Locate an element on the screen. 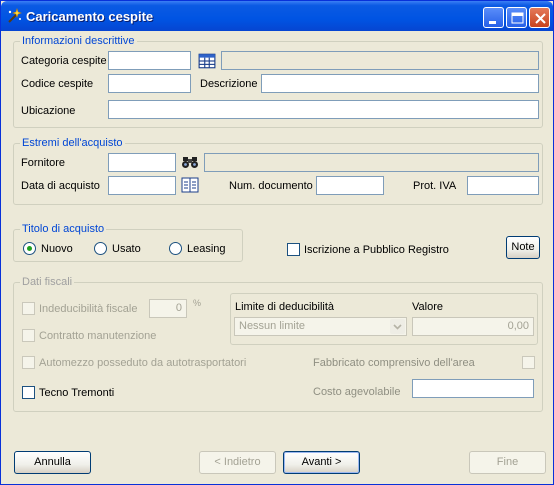 The image size is (554, 485). group-title-dati-fiscali: Dati fiscali is located at coordinates (47, 282).